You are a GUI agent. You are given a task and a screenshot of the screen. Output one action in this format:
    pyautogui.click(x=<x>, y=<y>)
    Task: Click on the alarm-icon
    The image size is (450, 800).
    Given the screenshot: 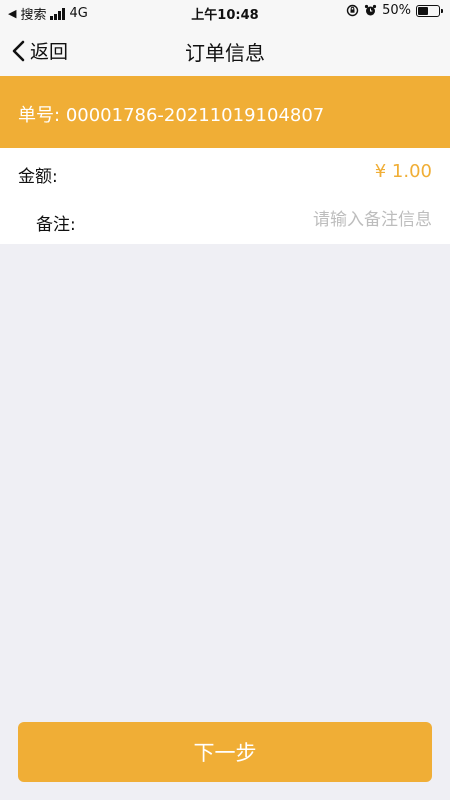 What is the action you would take?
    pyautogui.click(x=370, y=10)
    